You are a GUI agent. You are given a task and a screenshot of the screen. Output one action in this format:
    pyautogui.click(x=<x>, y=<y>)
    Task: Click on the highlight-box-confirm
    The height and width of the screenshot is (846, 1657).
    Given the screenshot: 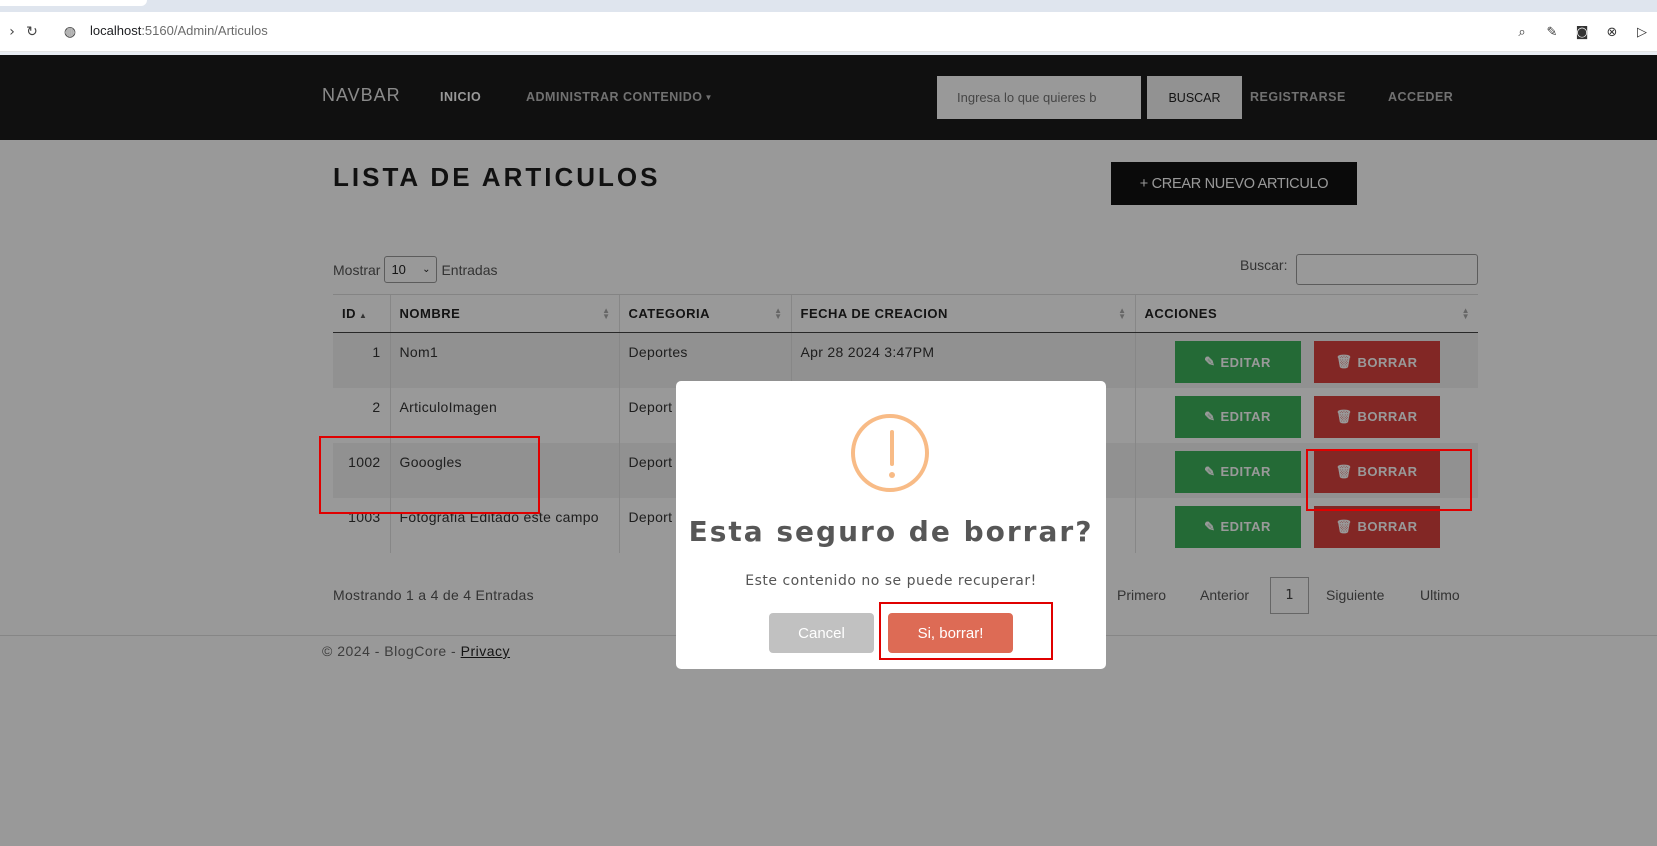 What is the action you would take?
    pyautogui.click(x=966, y=631)
    